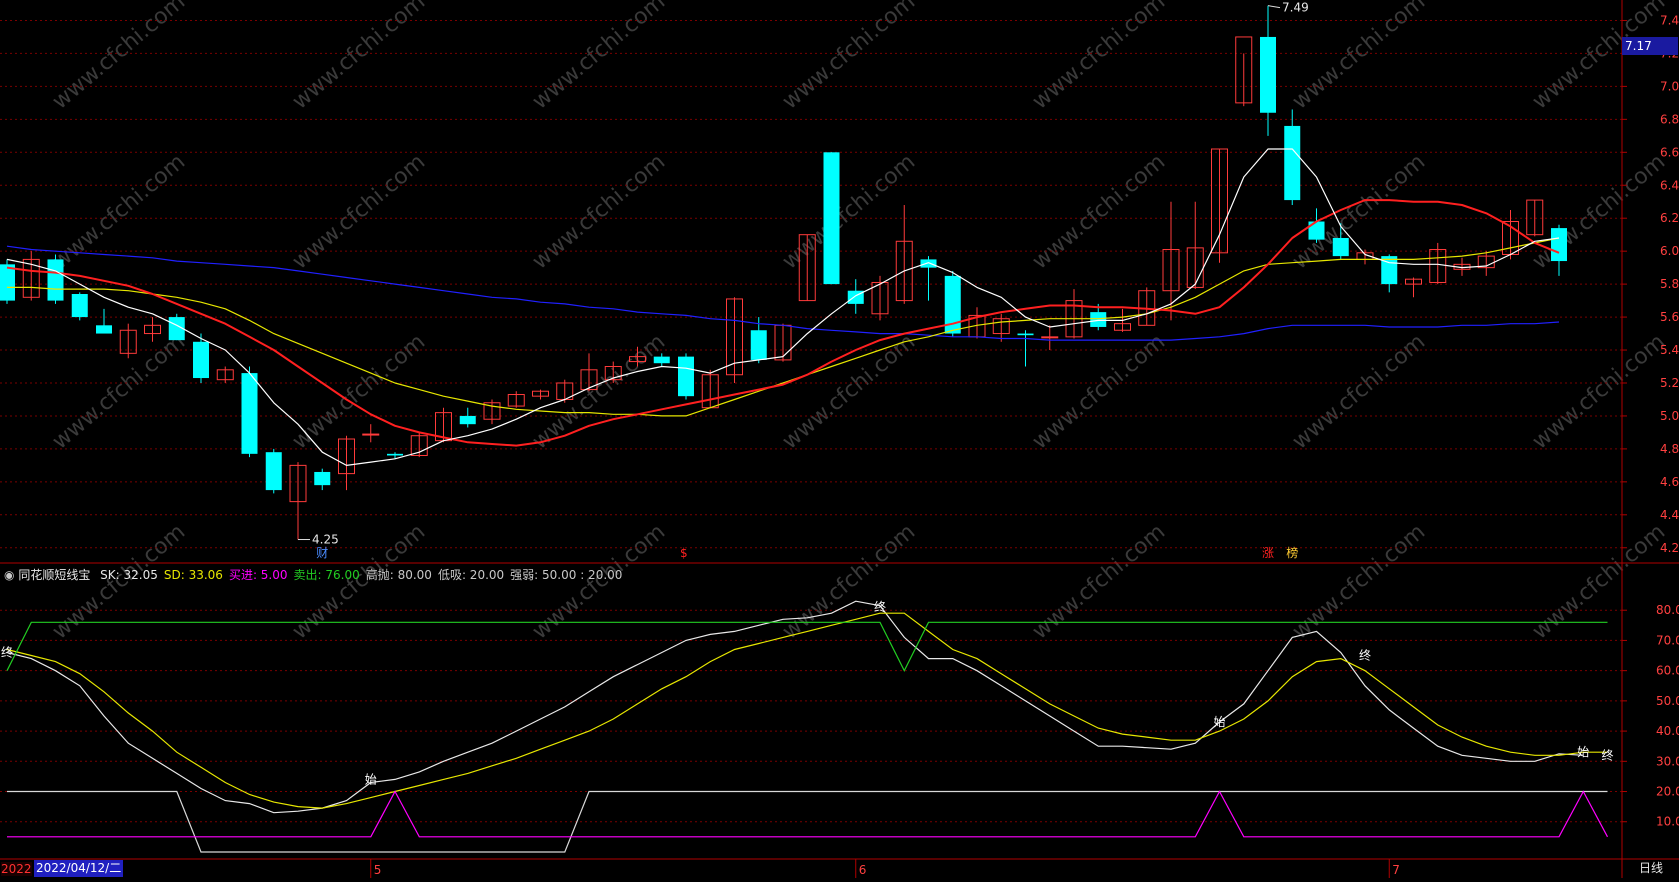 This screenshot has height=882, width=1679. Describe the element at coordinates (1667, 792) in the screenshot. I see `osc-tick-label: 20.00` at that location.